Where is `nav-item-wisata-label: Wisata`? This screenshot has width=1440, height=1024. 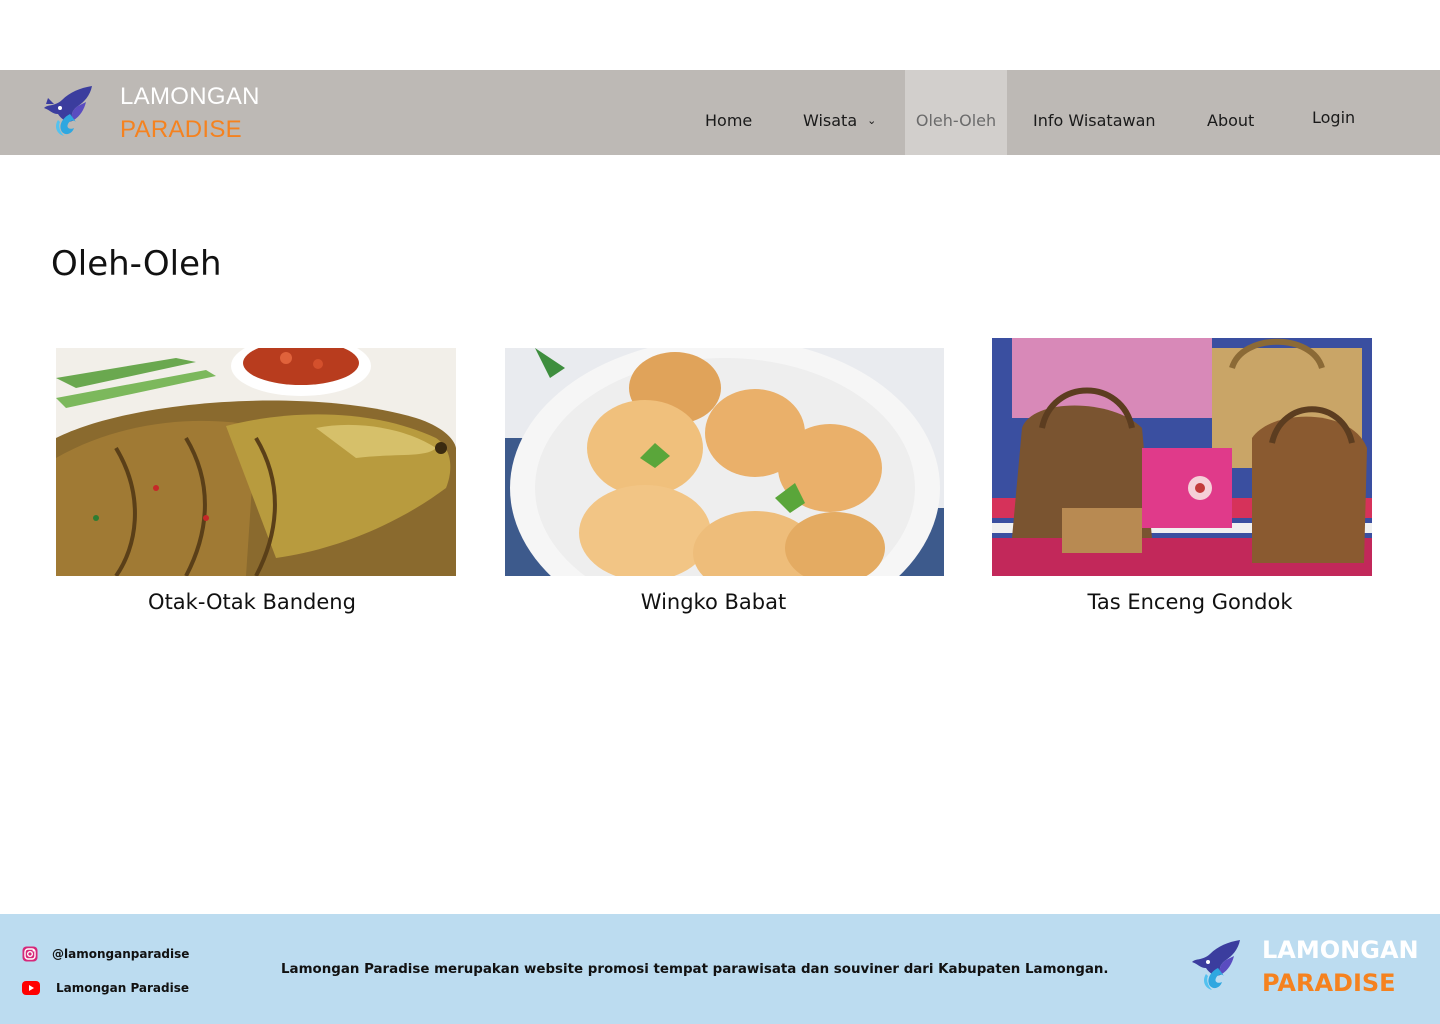 nav-item-wisata-label: Wisata is located at coordinates (830, 120).